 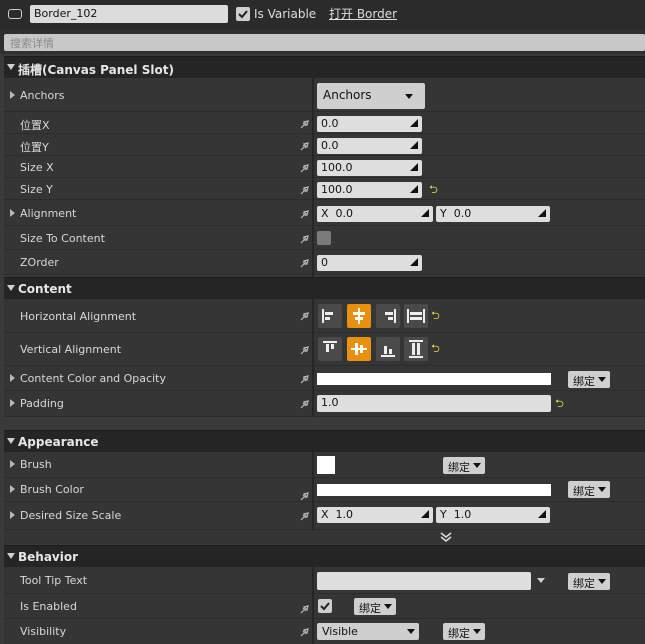 I want to click on alignment-y-field: Y 0.0, so click(x=493, y=214).